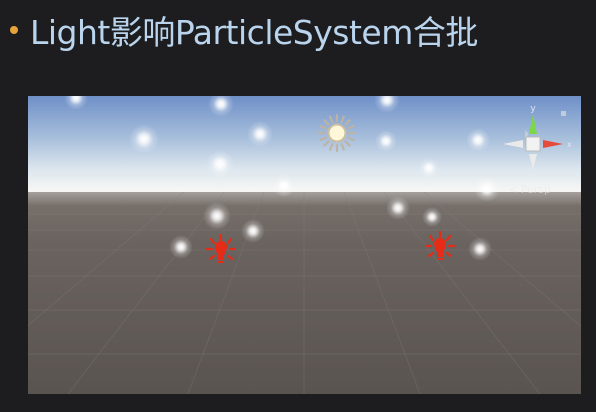 The width and height of the screenshot is (596, 412). I want to click on slide-title-text: Light影响ParticleSystem合批, so click(254, 32).